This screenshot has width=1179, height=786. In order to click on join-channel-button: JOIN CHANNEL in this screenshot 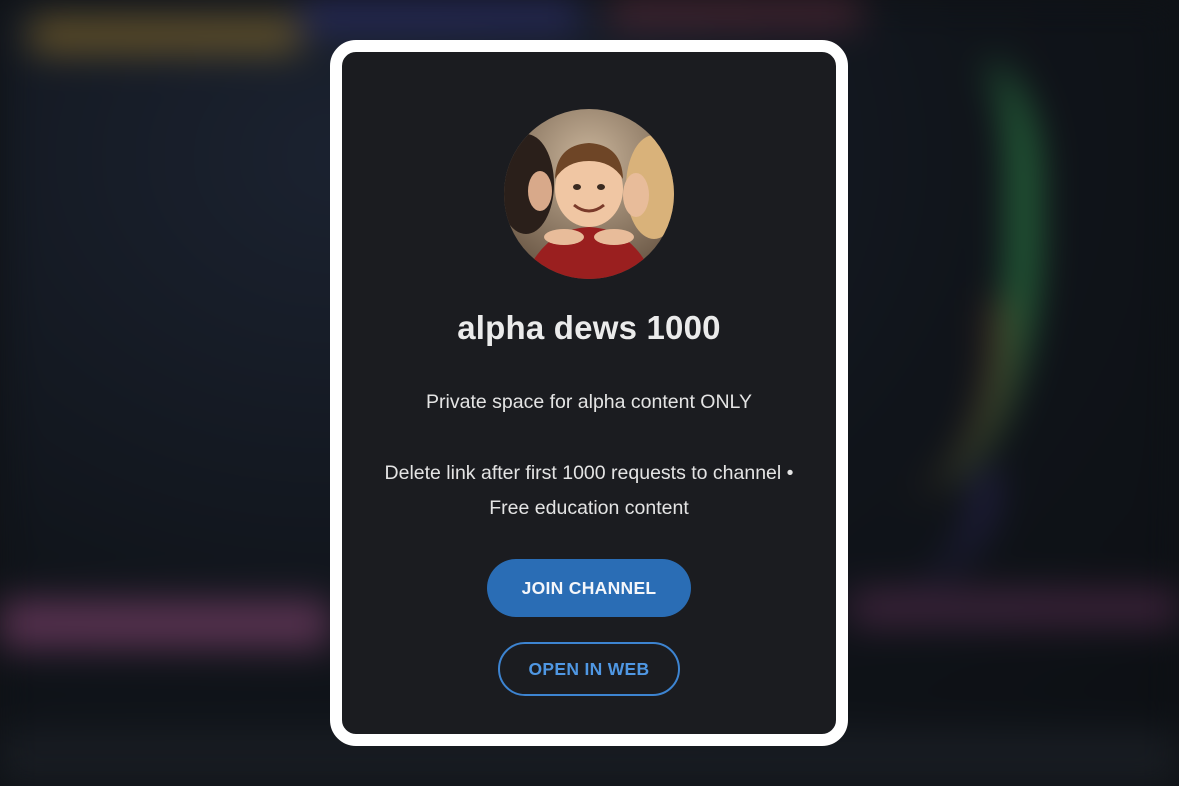, I will do `click(589, 588)`.